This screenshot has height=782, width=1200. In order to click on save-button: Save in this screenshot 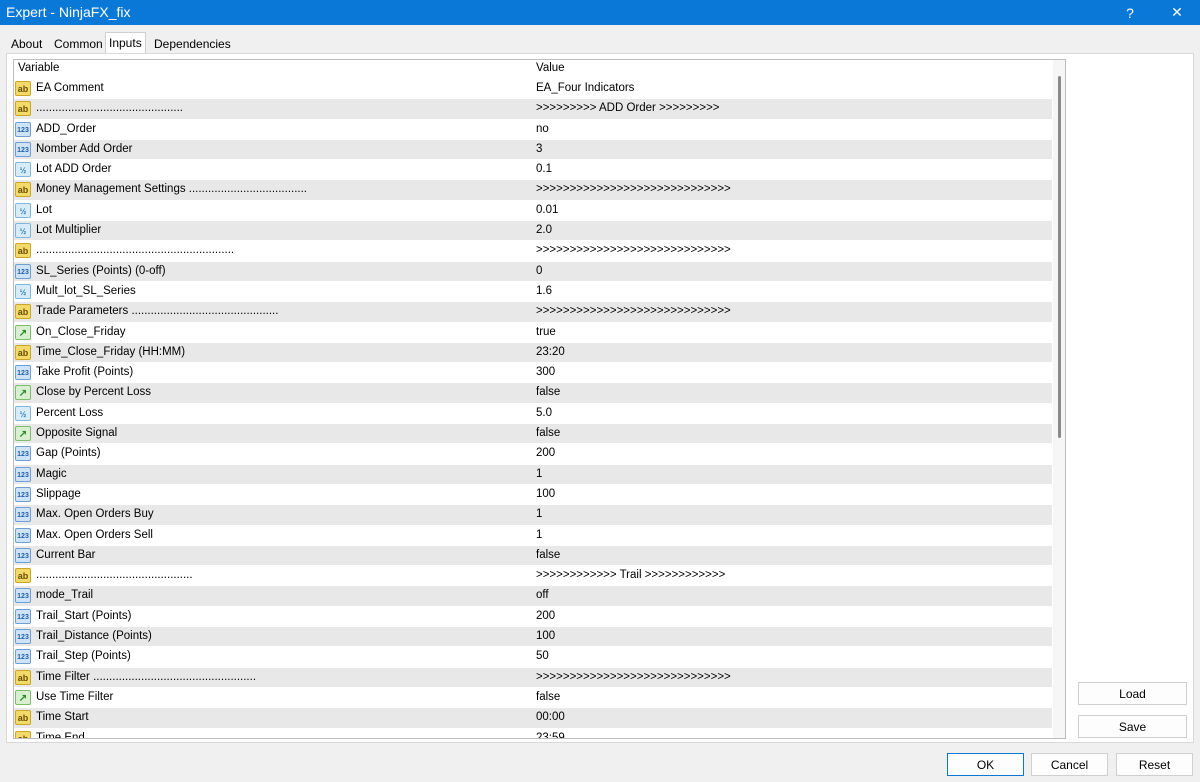, I will do `click(1132, 726)`.